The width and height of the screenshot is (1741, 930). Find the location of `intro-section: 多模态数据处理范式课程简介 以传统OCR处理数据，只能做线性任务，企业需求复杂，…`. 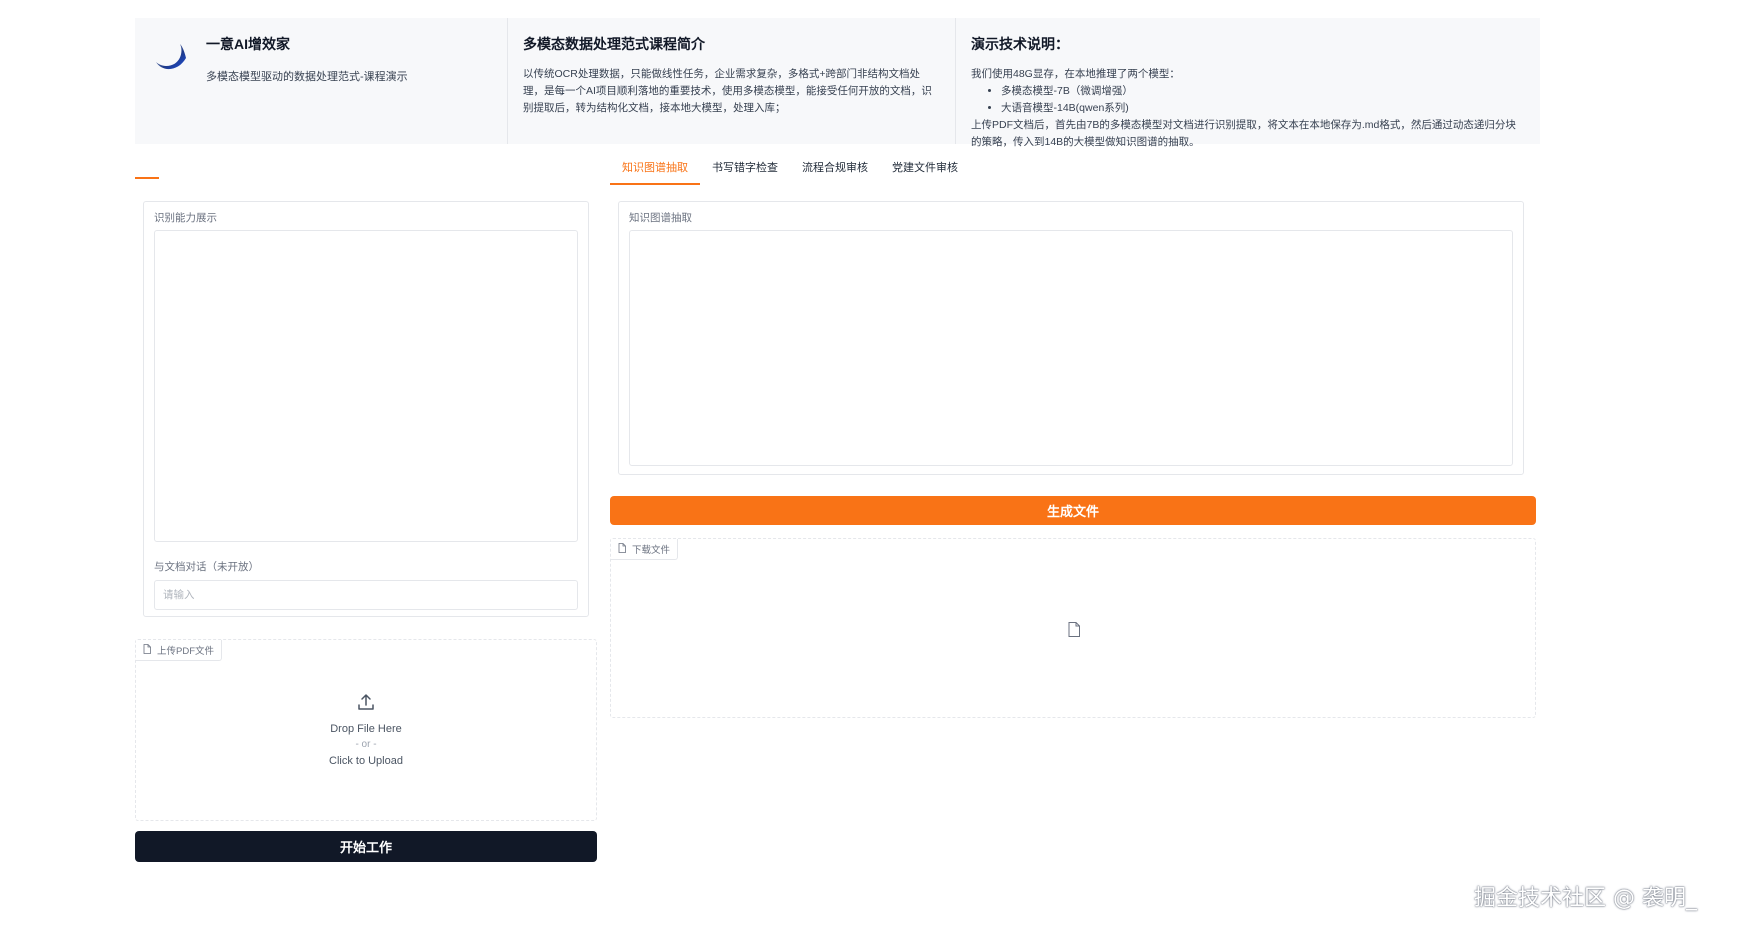

intro-section: 多模态数据处理范式课程简介 以传统OCR处理数据，只能做线性任务，企业需求复杂，… is located at coordinates (731, 81).